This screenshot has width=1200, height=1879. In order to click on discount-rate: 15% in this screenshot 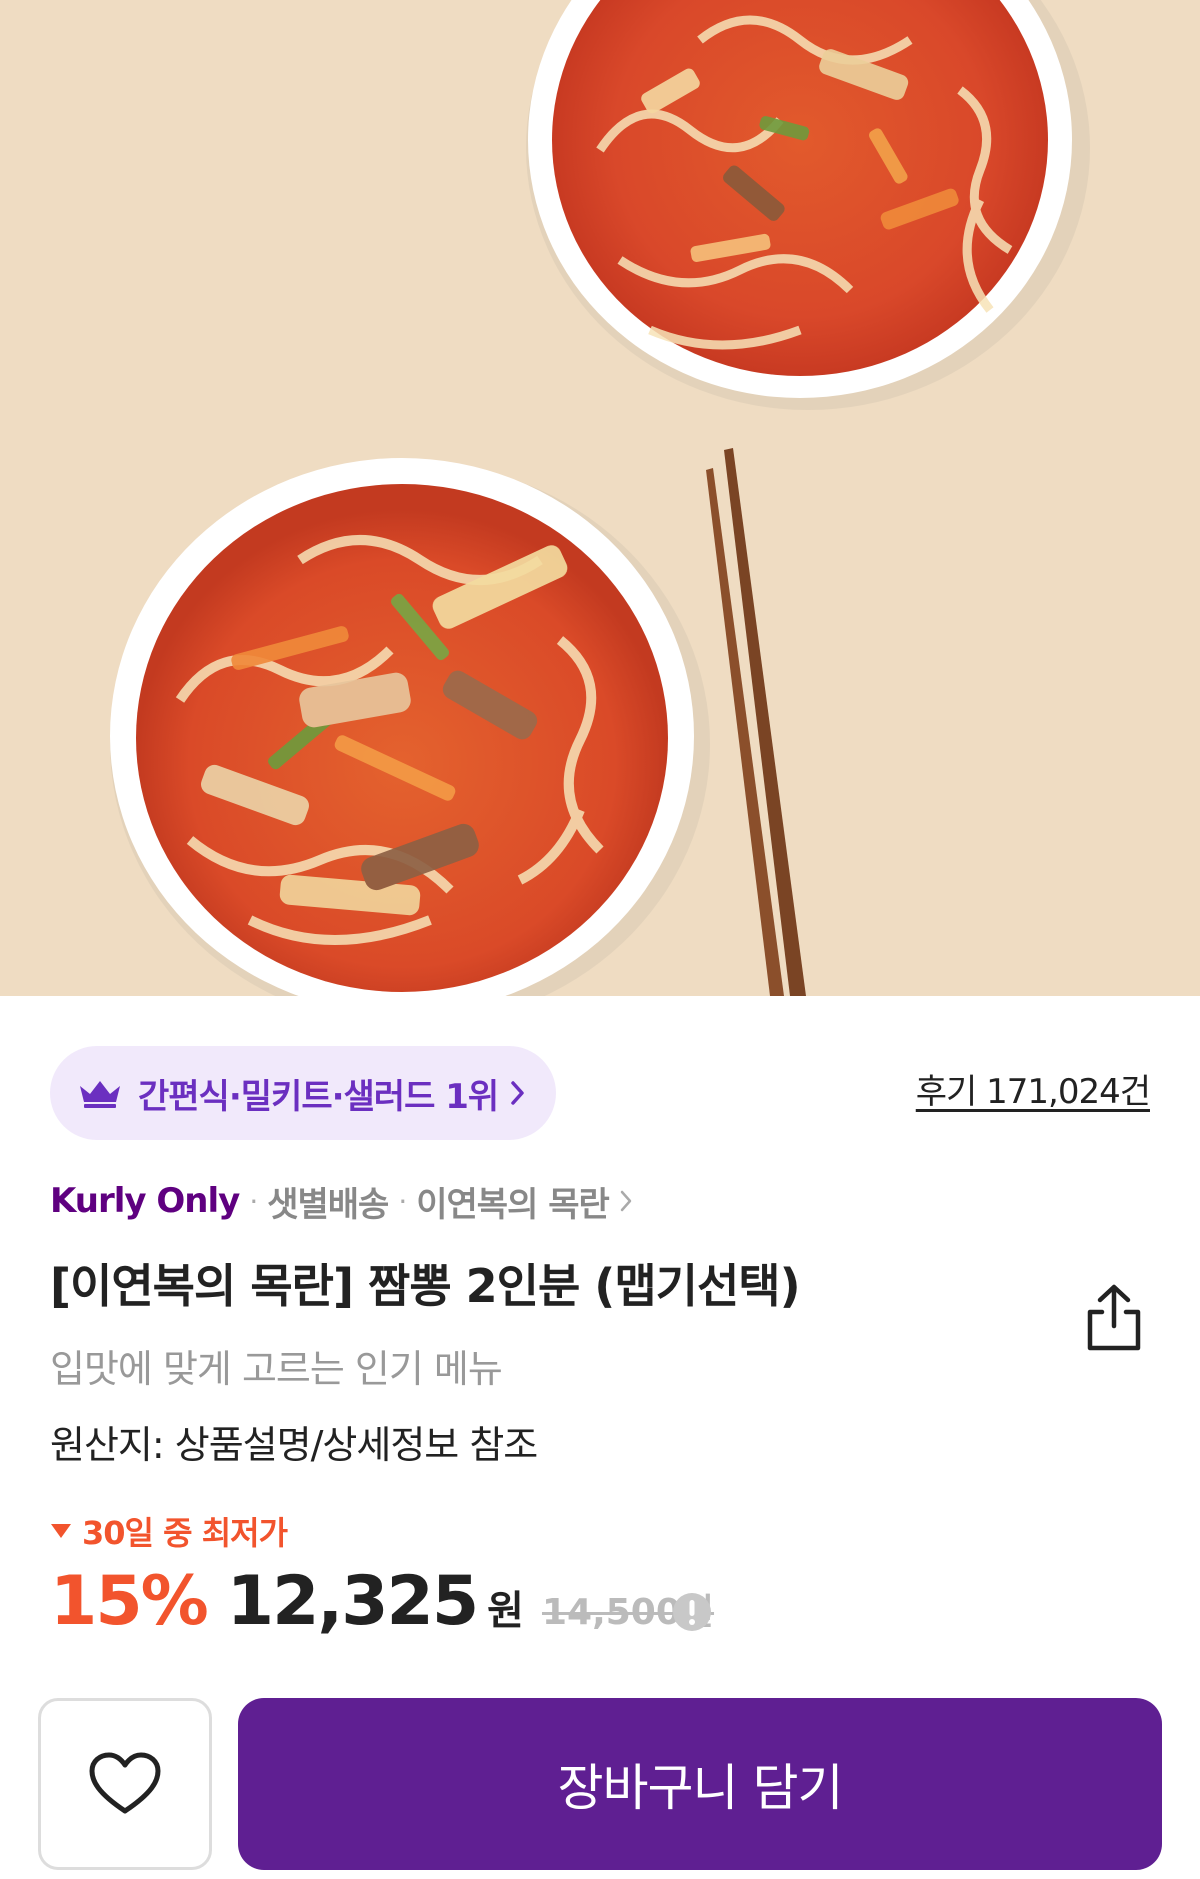, I will do `click(129, 1601)`.